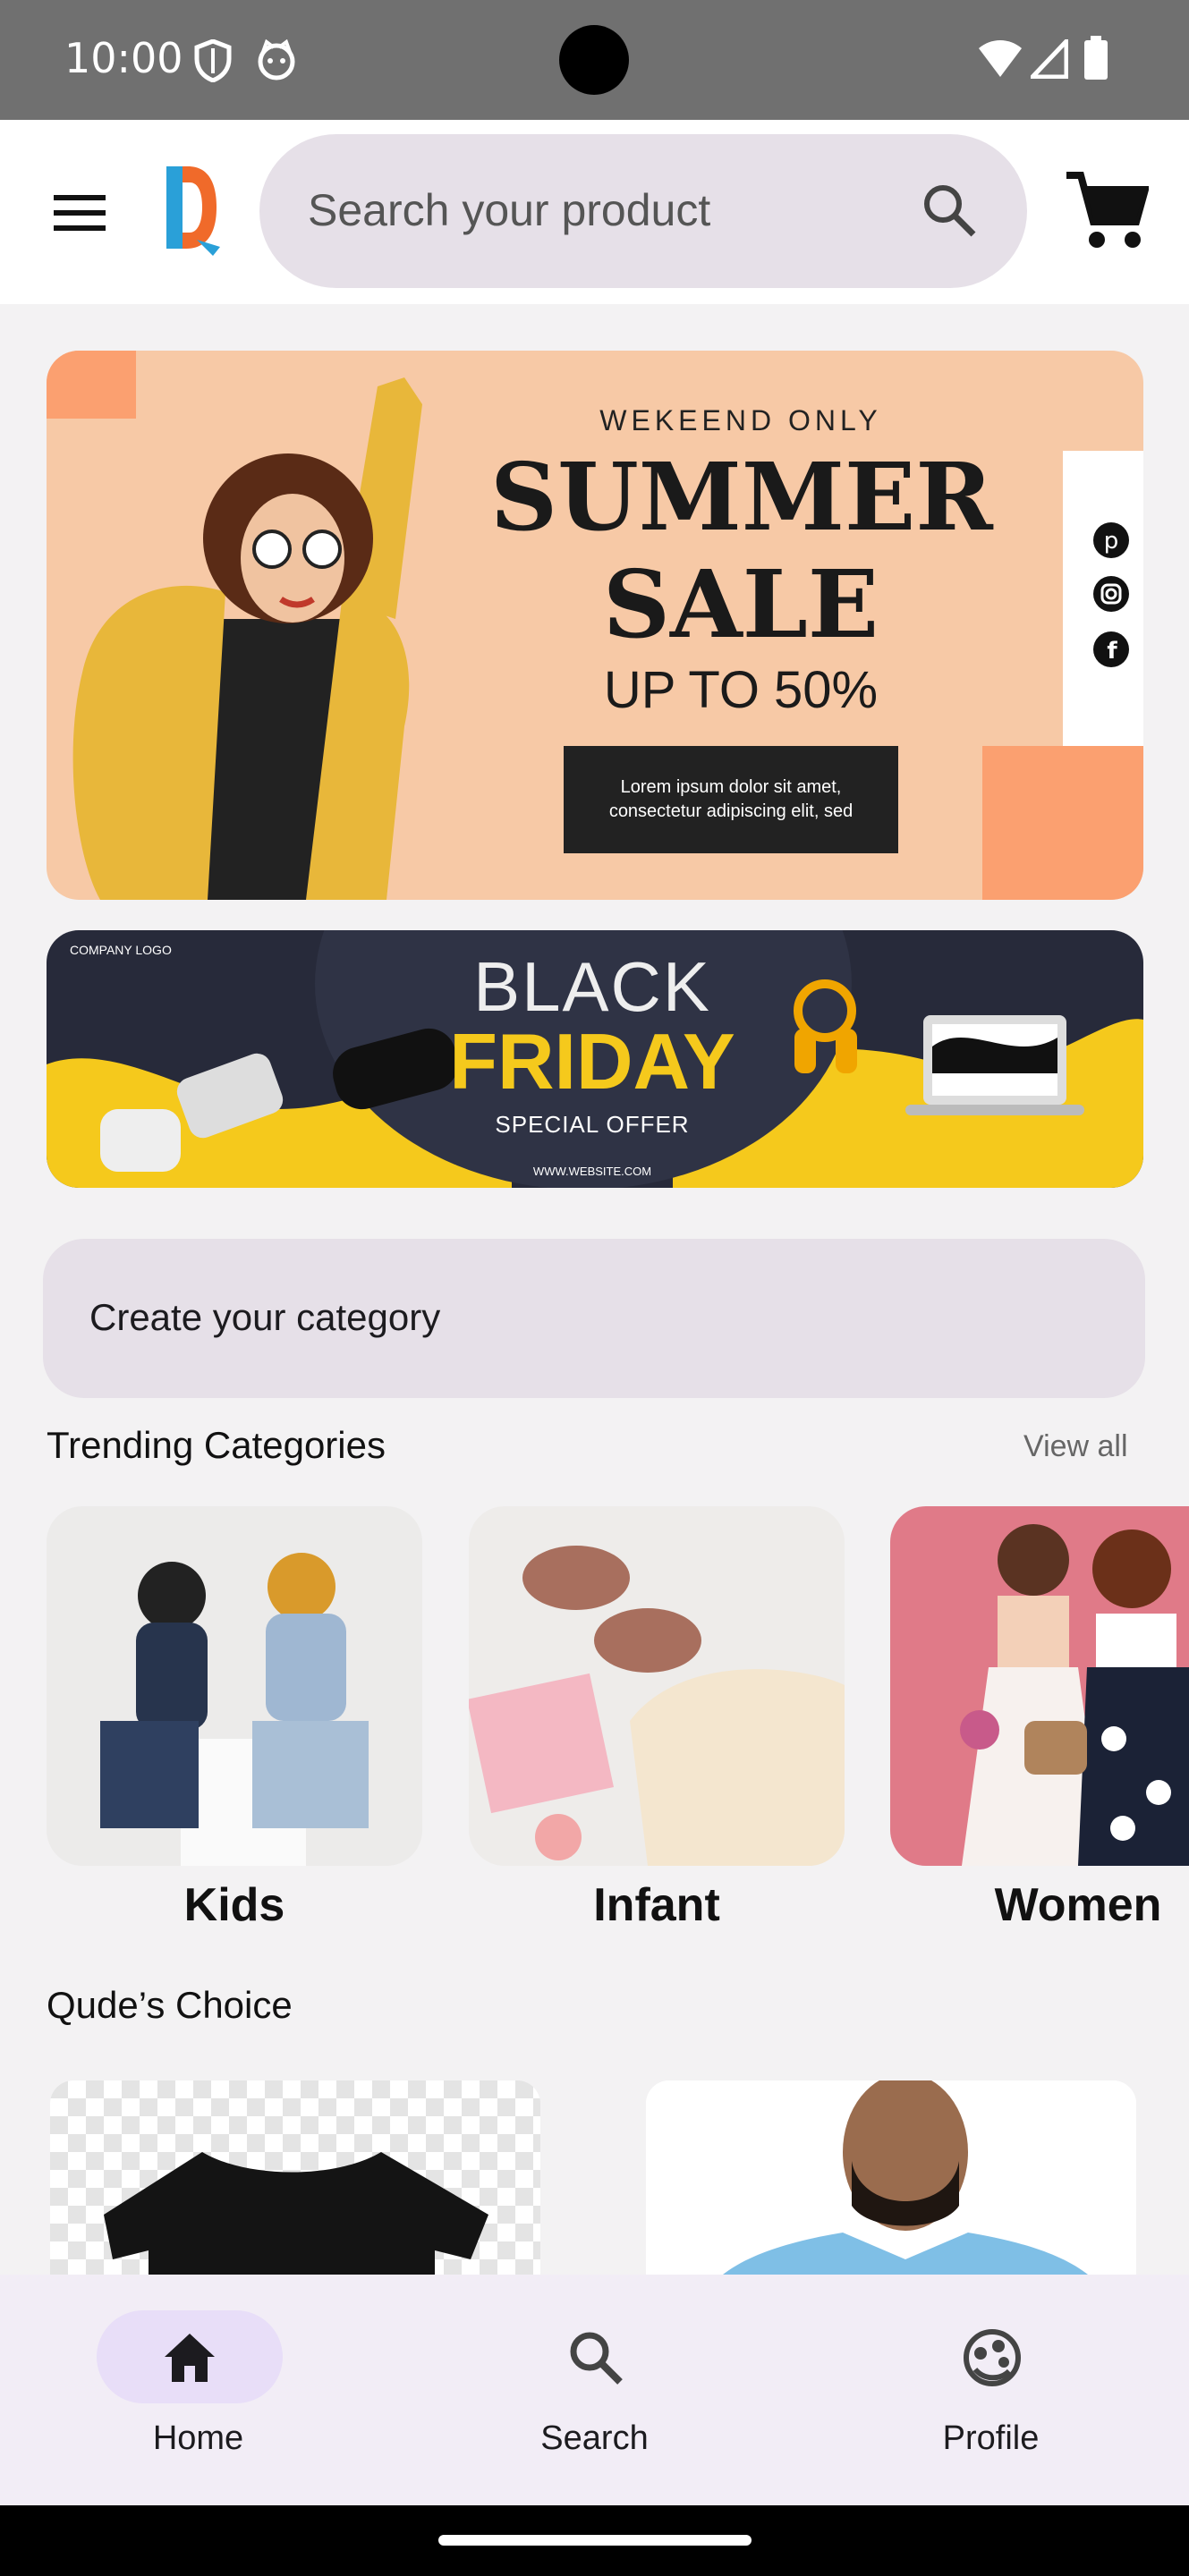 This screenshot has height=2576, width=1189. What do you see at coordinates (190, 2358) in the screenshot?
I see `home-icon` at bounding box center [190, 2358].